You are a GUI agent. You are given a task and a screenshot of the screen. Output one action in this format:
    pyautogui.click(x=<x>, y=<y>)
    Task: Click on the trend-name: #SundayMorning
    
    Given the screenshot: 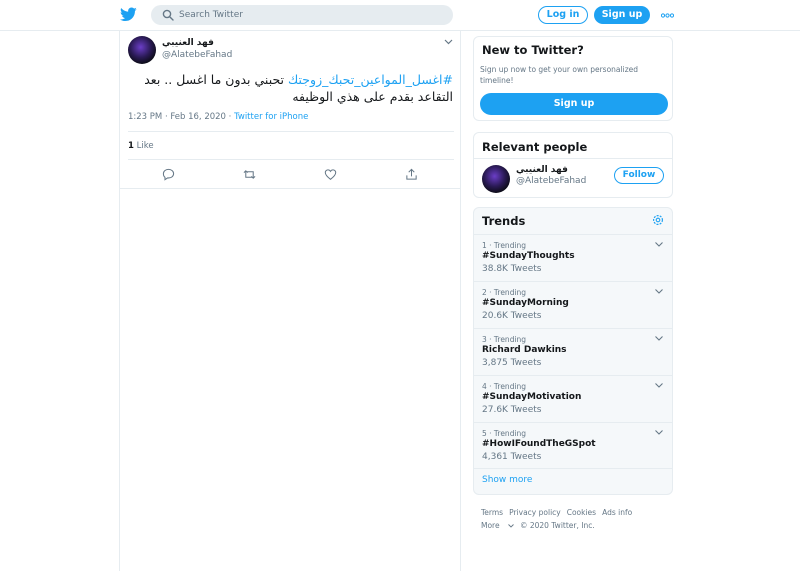 What is the action you would take?
    pyautogui.click(x=525, y=303)
    